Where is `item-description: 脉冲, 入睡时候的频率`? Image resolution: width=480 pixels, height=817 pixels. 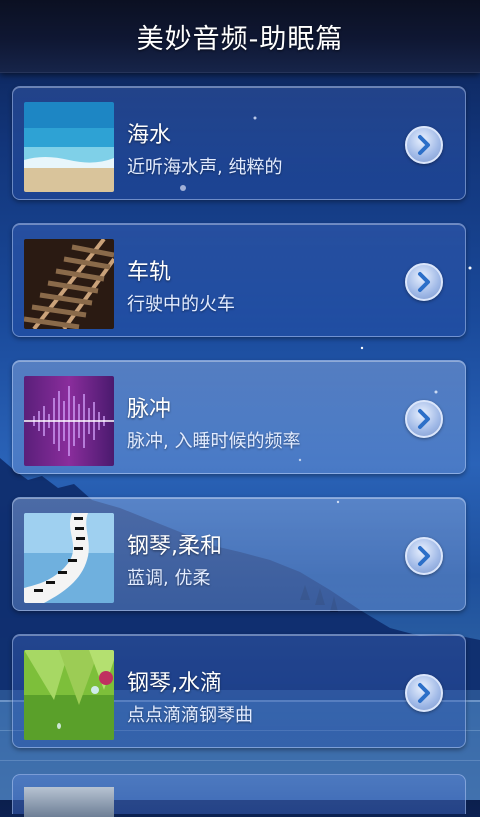
item-description: 脉冲, 入睡时候的频率 is located at coordinates (214, 441).